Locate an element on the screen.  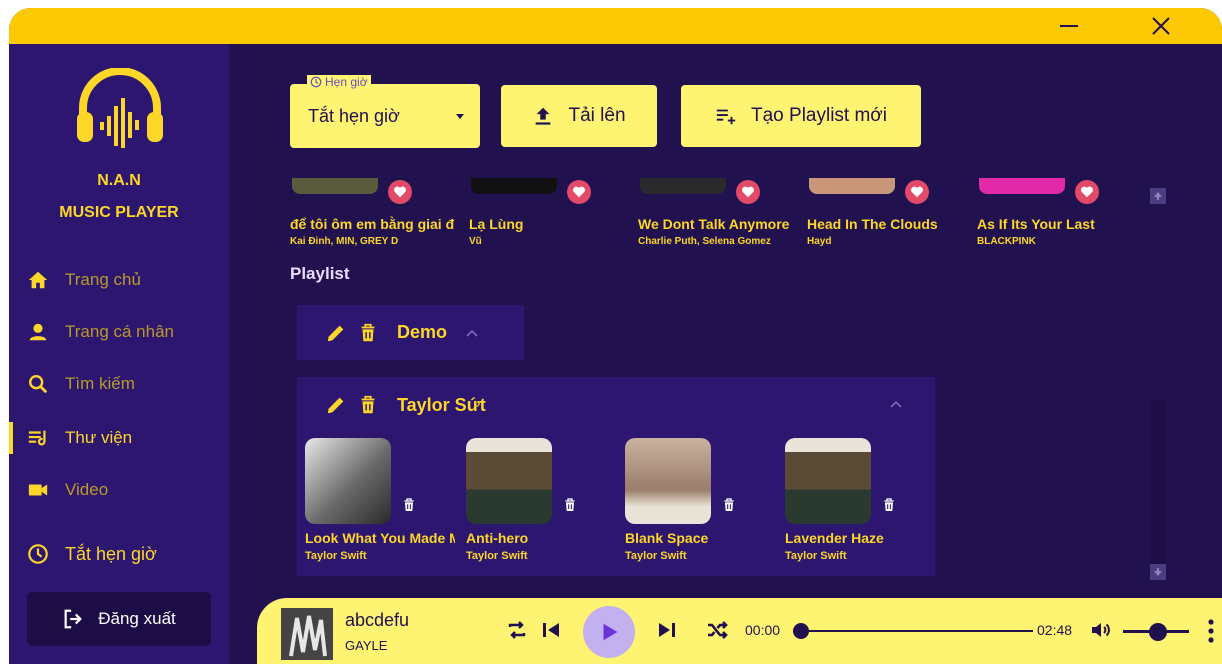
track-title: Blank Space is located at coordinates (667, 538).